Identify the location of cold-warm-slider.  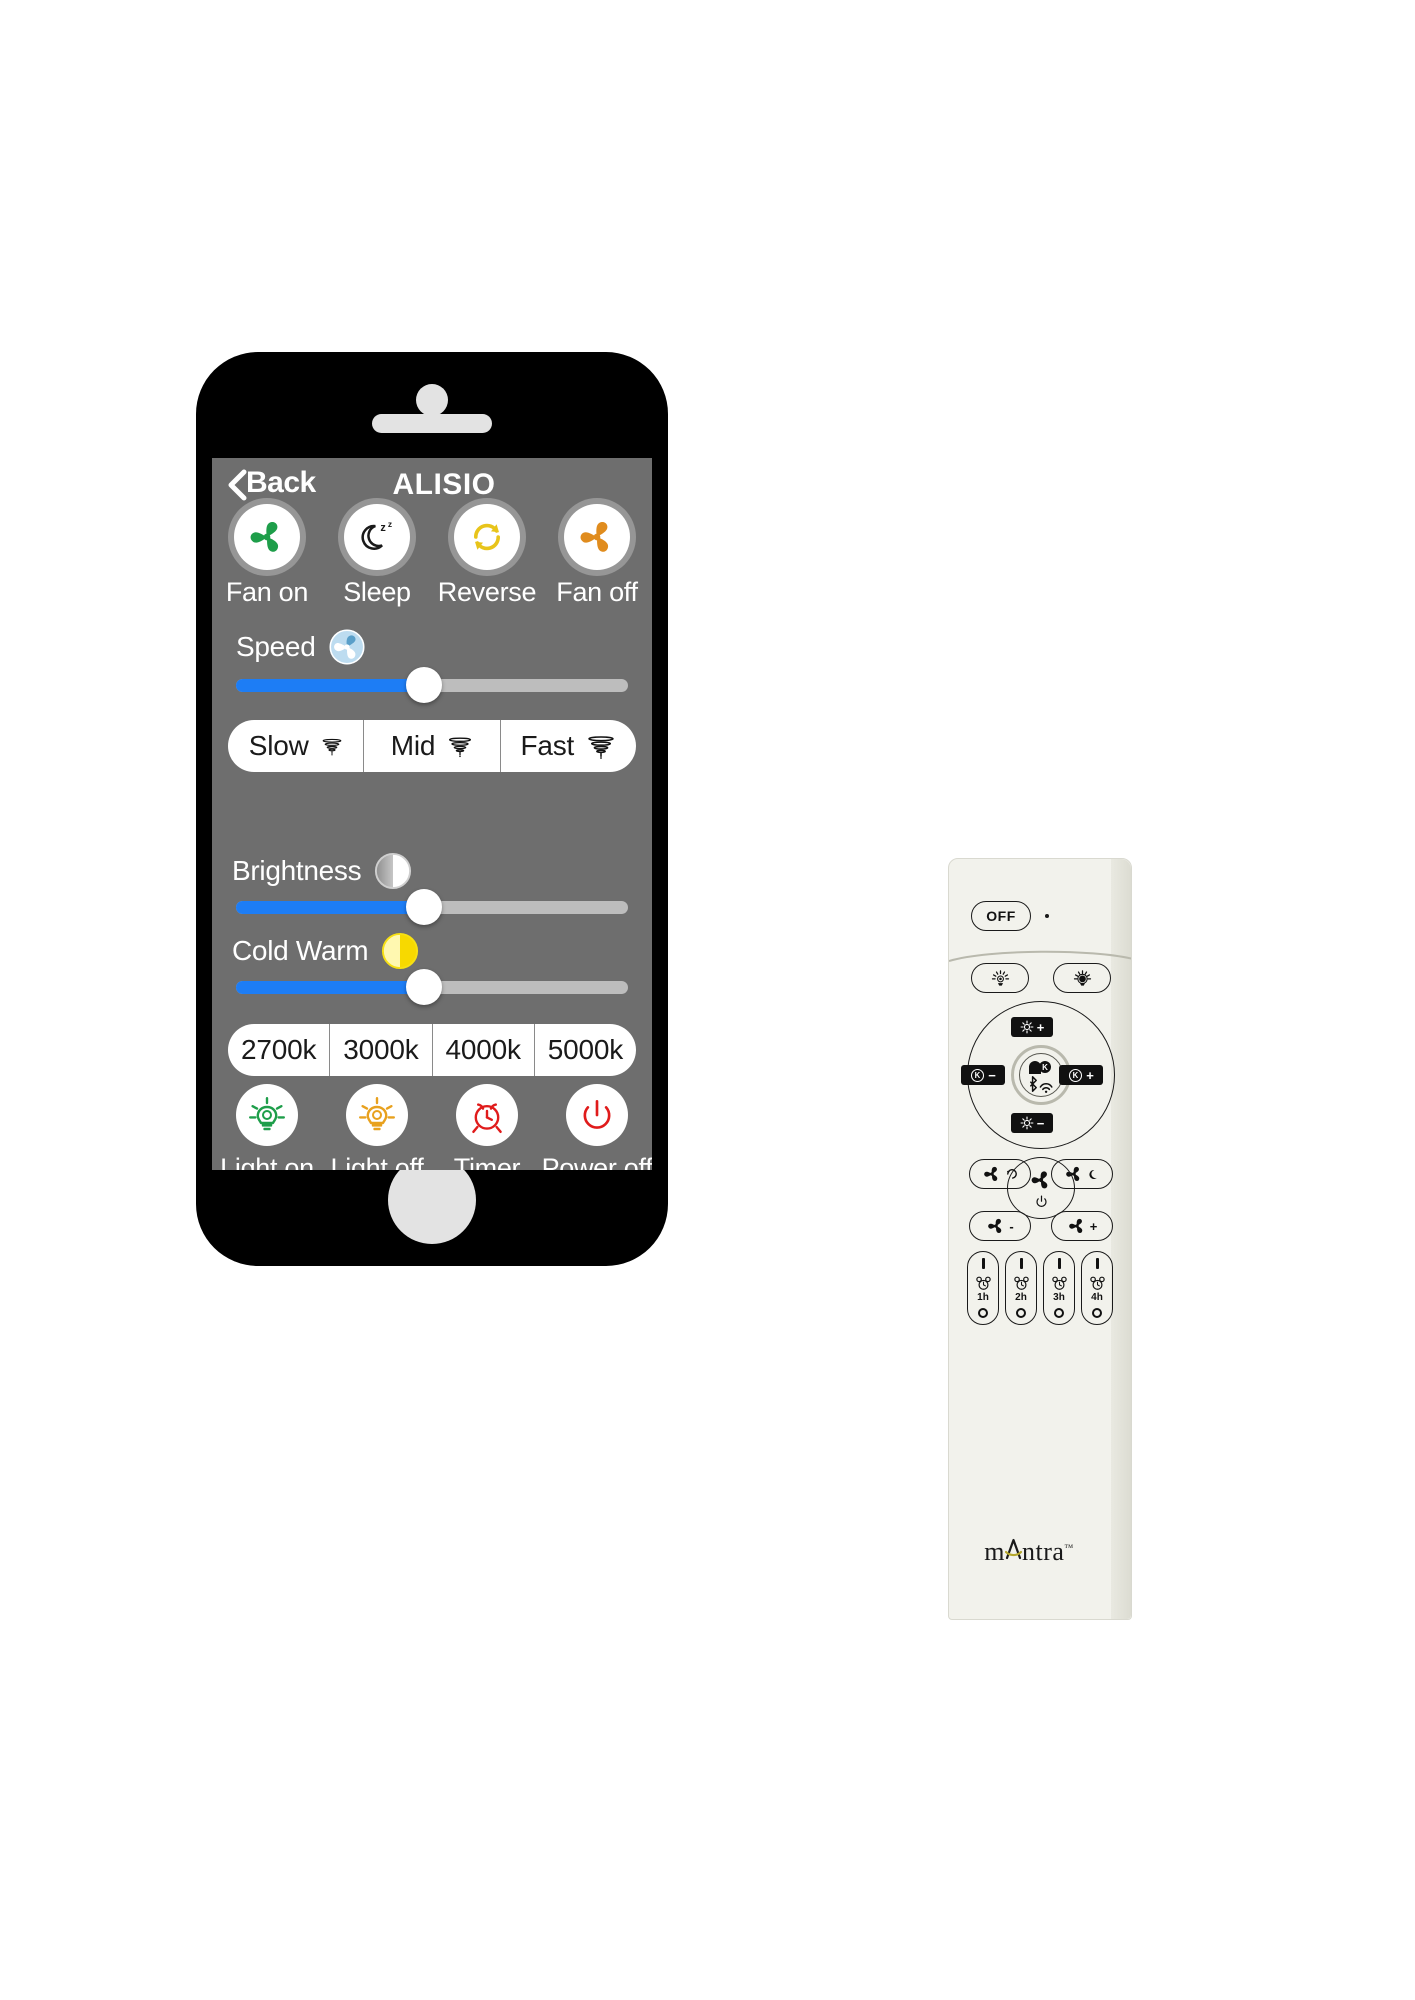
(432, 987).